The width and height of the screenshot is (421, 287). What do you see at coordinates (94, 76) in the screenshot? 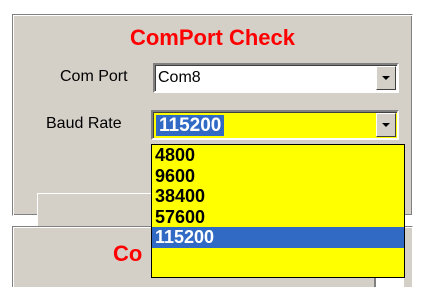
I see `com-port-label: Com Port` at bounding box center [94, 76].